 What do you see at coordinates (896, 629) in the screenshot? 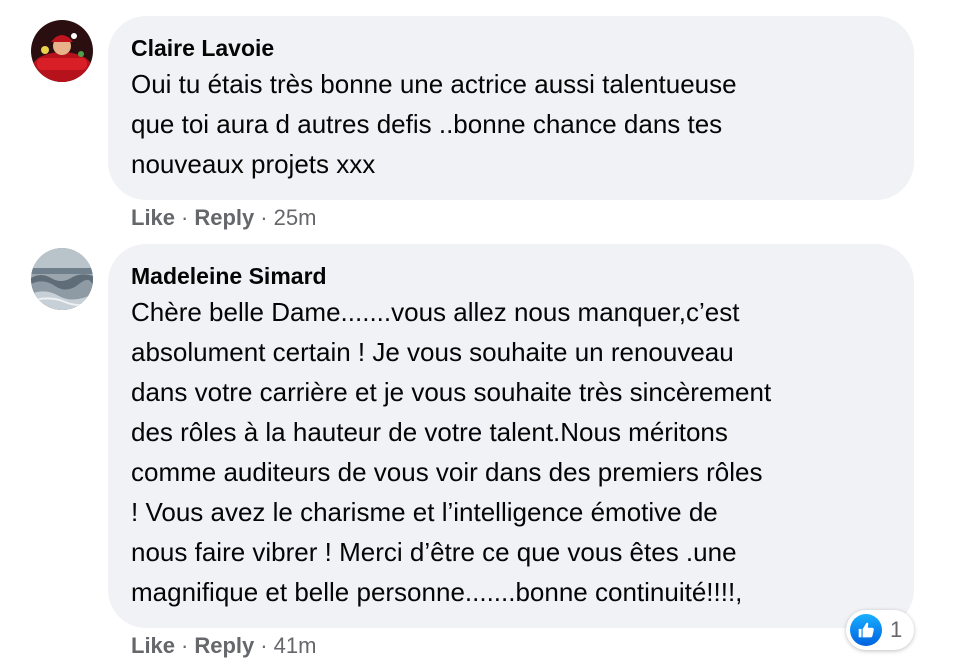
I see `reaction-count: 1` at bounding box center [896, 629].